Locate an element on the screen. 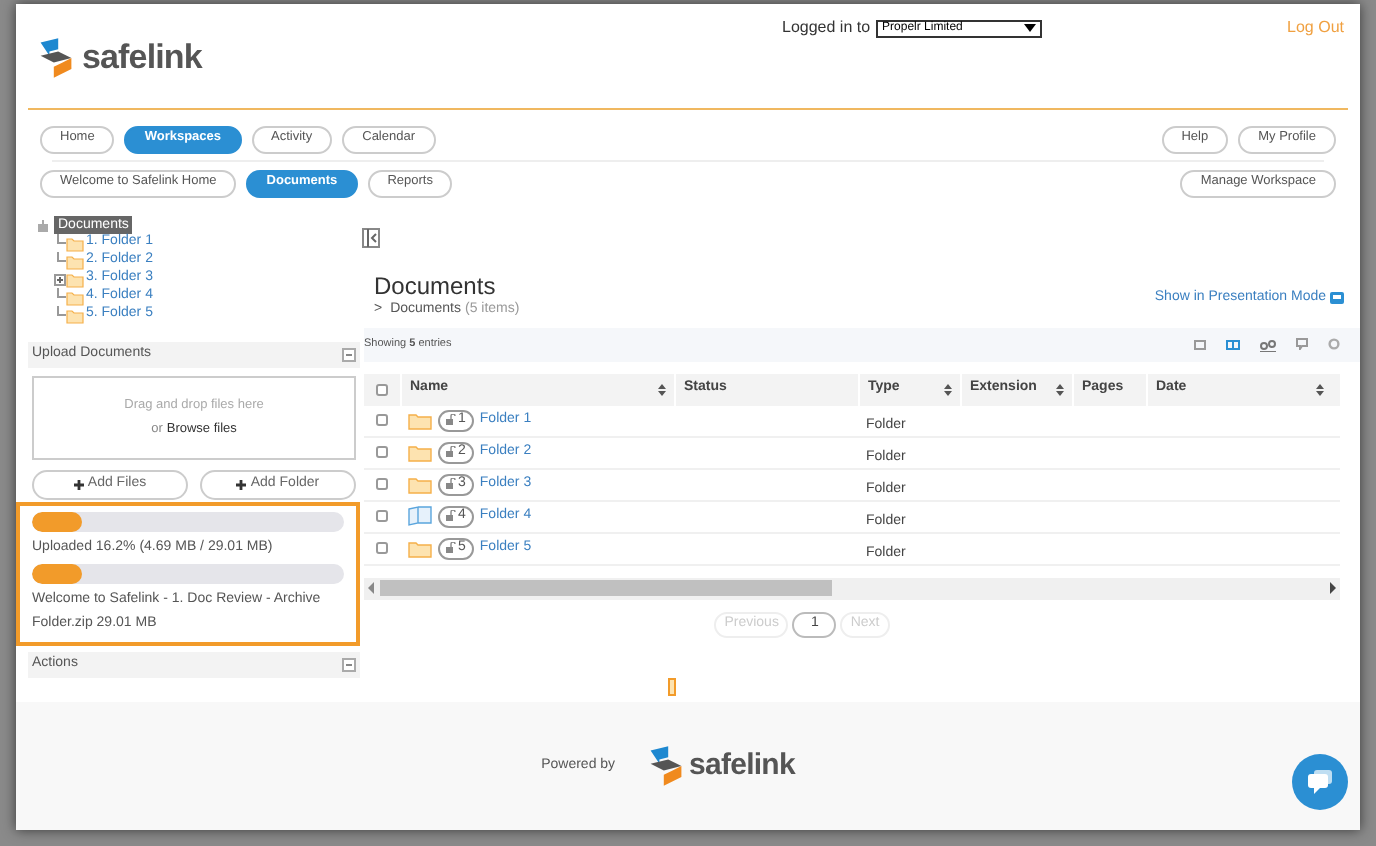  chat-icon is located at coordinates (1320, 782).